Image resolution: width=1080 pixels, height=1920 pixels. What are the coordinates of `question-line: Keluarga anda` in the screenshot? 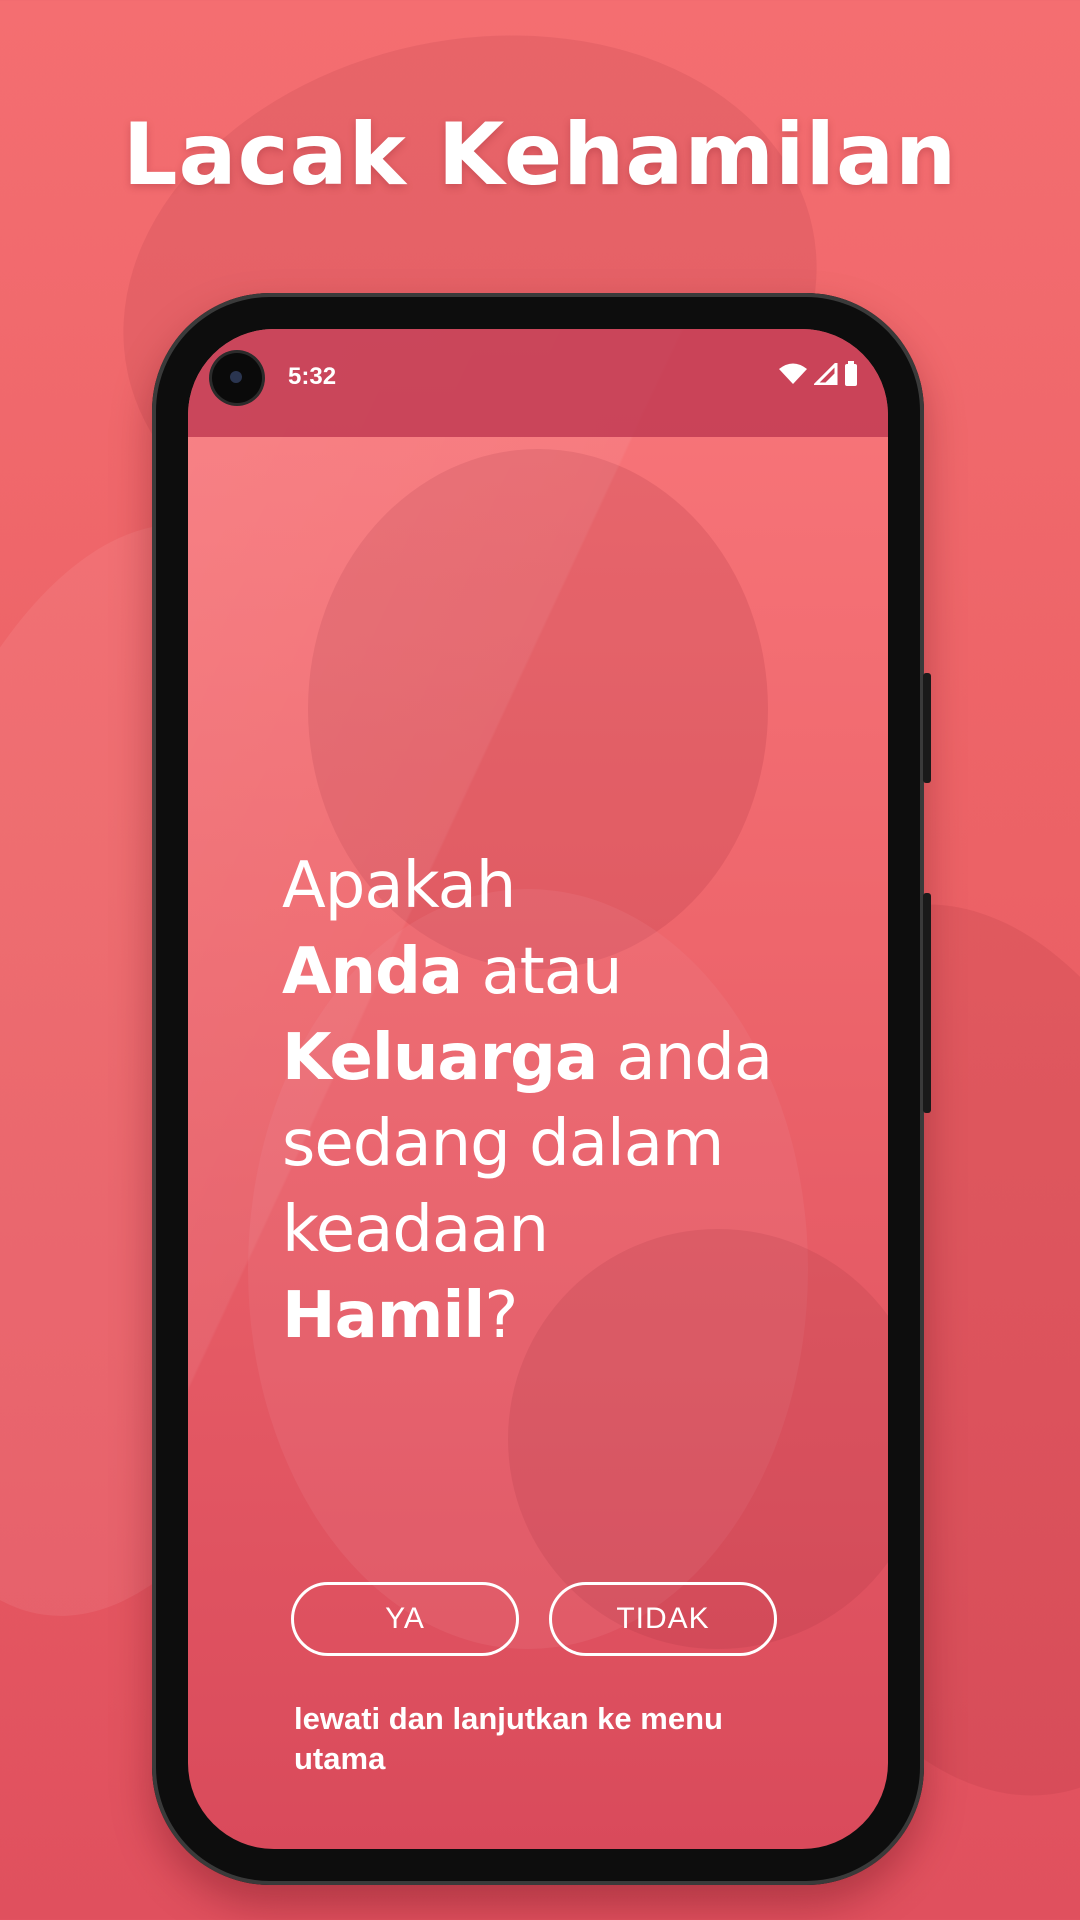 It's located at (527, 1058).